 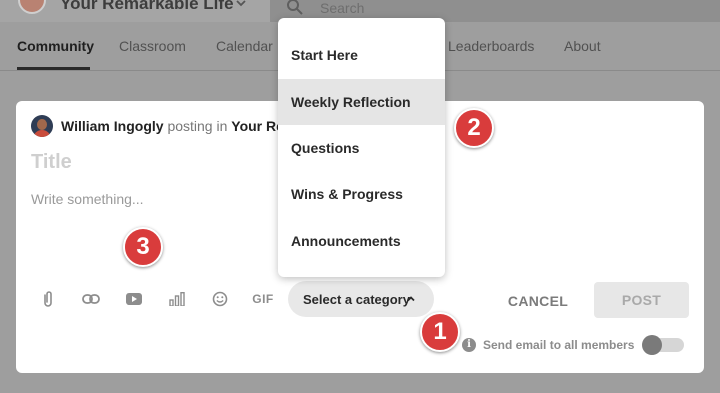 I want to click on send-email-toggle, so click(x=663, y=345).